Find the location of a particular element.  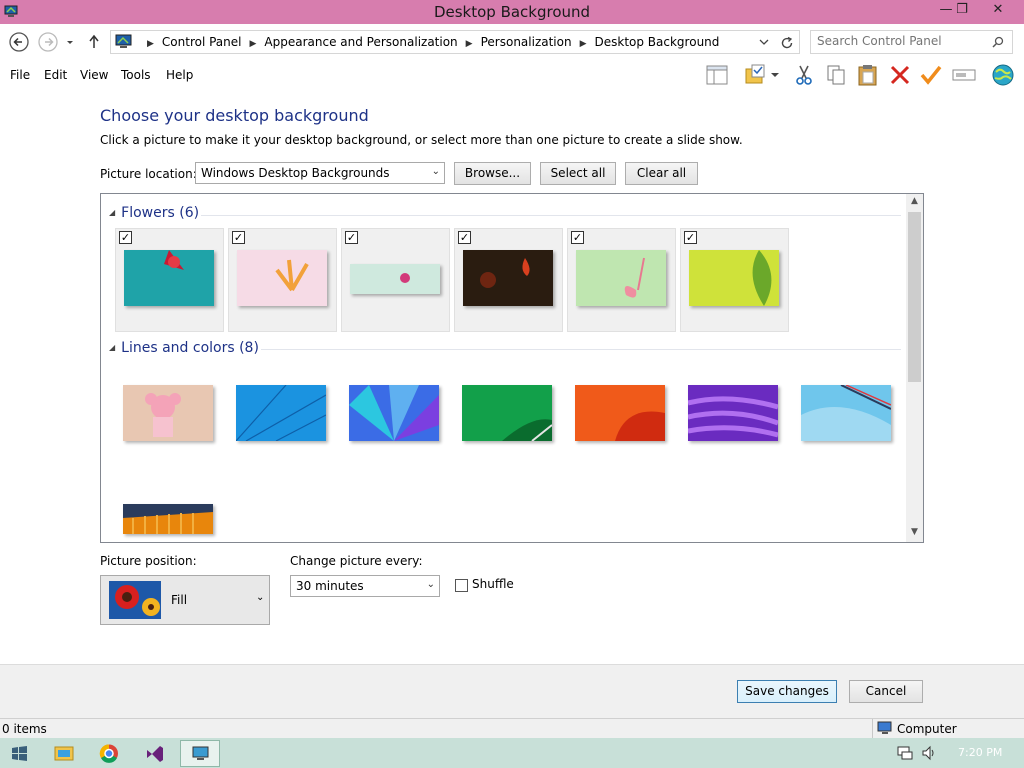

group-header-flowers: ◢ Flowers (6) is located at coordinates (154, 213).